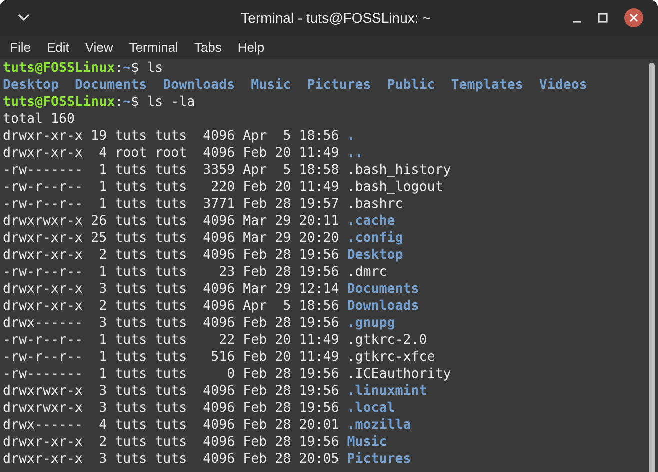  What do you see at coordinates (227, 374) in the screenshot?
I see `listing-row: -rw------- 1 tuts tuts 0 Feb 28 19:56 .ICEauthority` at bounding box center [227, 374].